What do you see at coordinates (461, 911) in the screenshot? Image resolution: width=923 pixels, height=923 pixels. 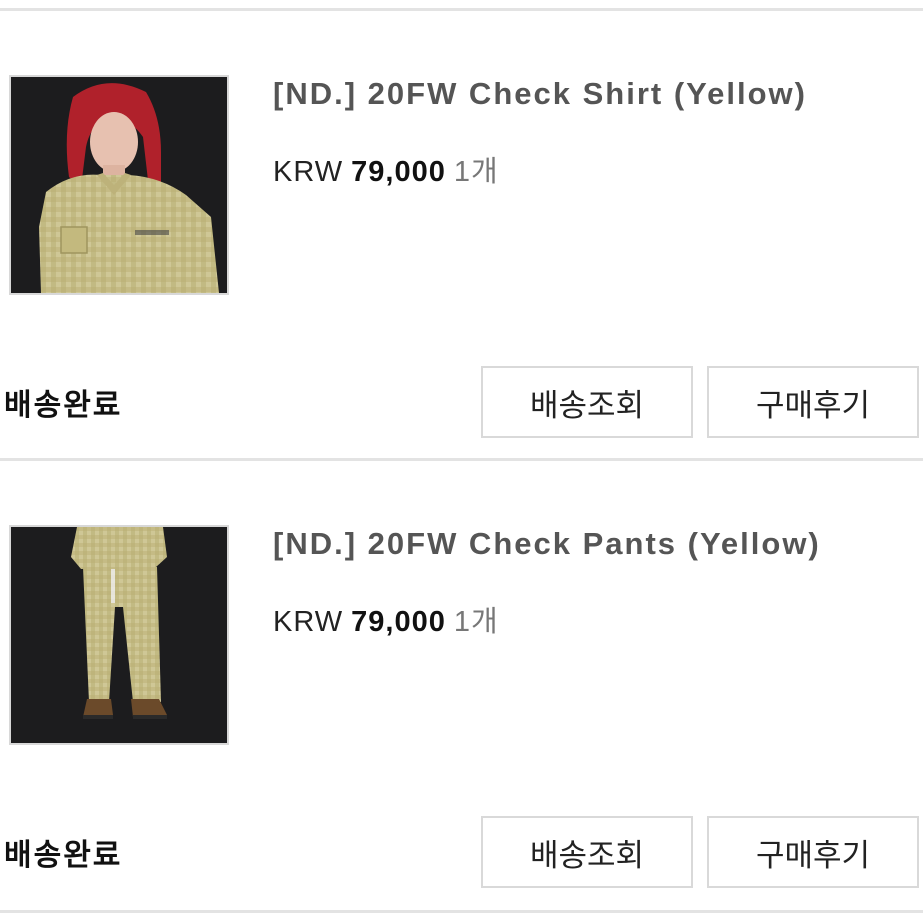 I see `bottom-divider` at bounding box center [461, 911].